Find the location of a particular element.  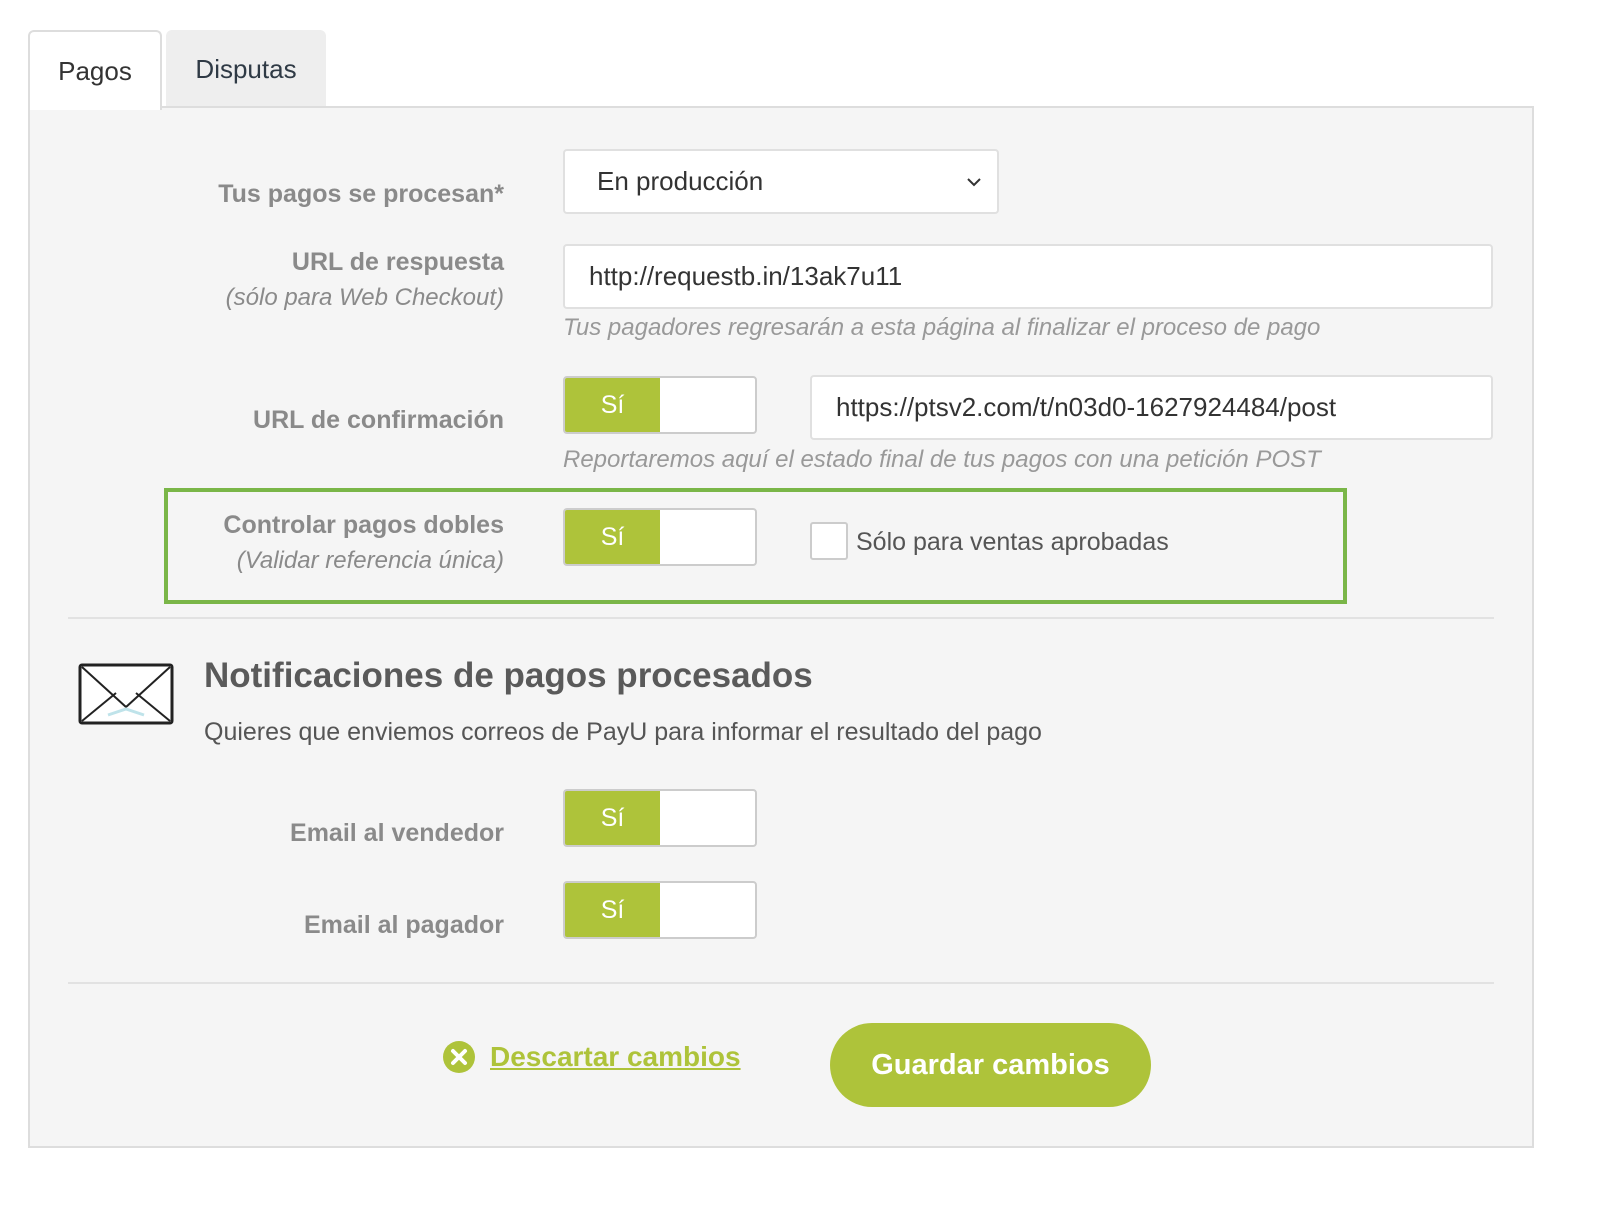

actions-divider is located at coordinates (781, 983).